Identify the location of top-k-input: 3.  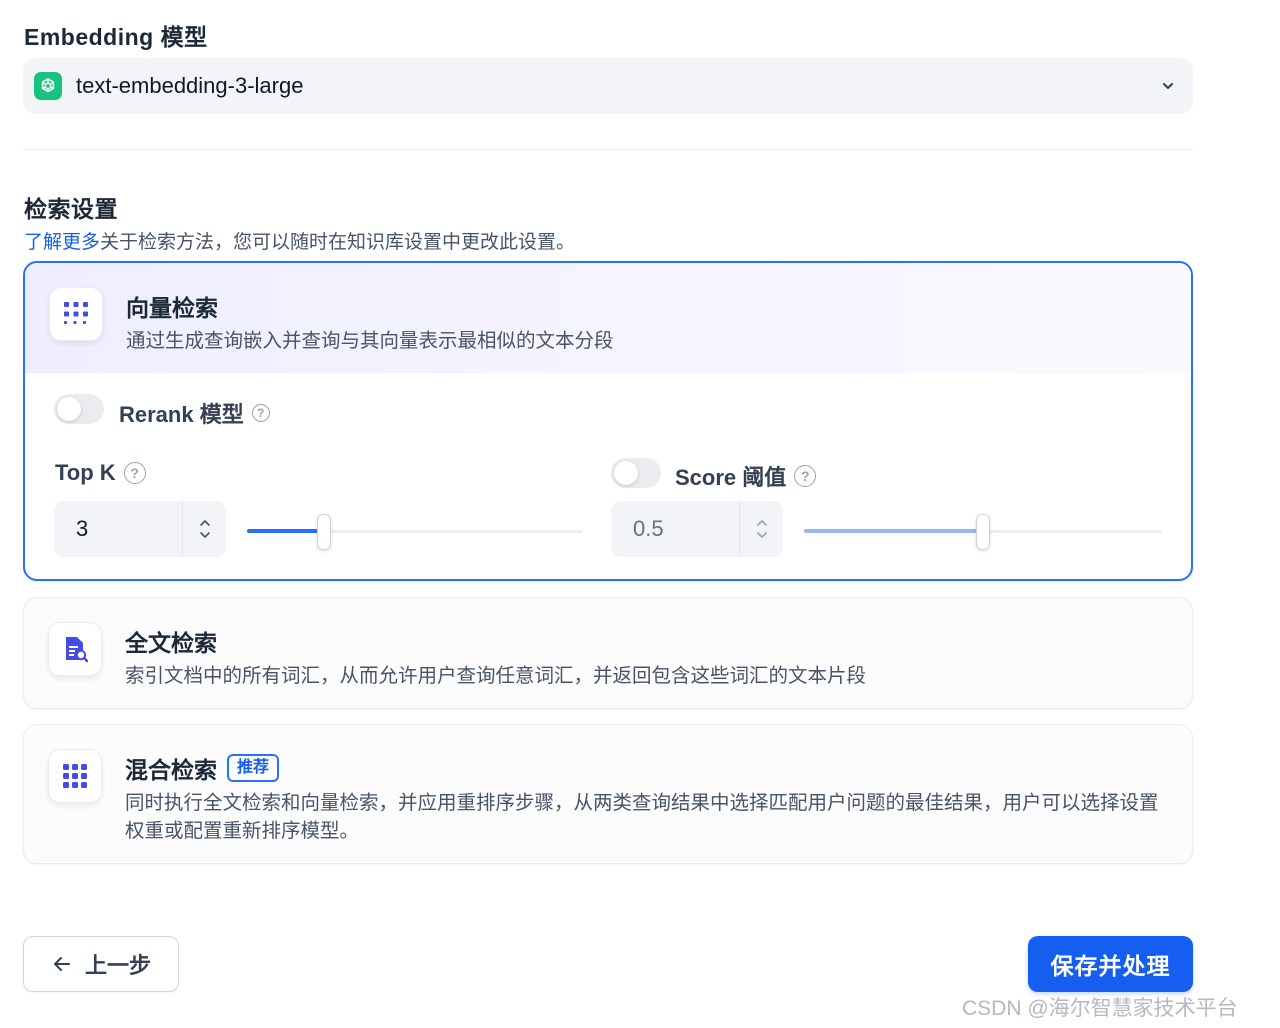
(140, 529).